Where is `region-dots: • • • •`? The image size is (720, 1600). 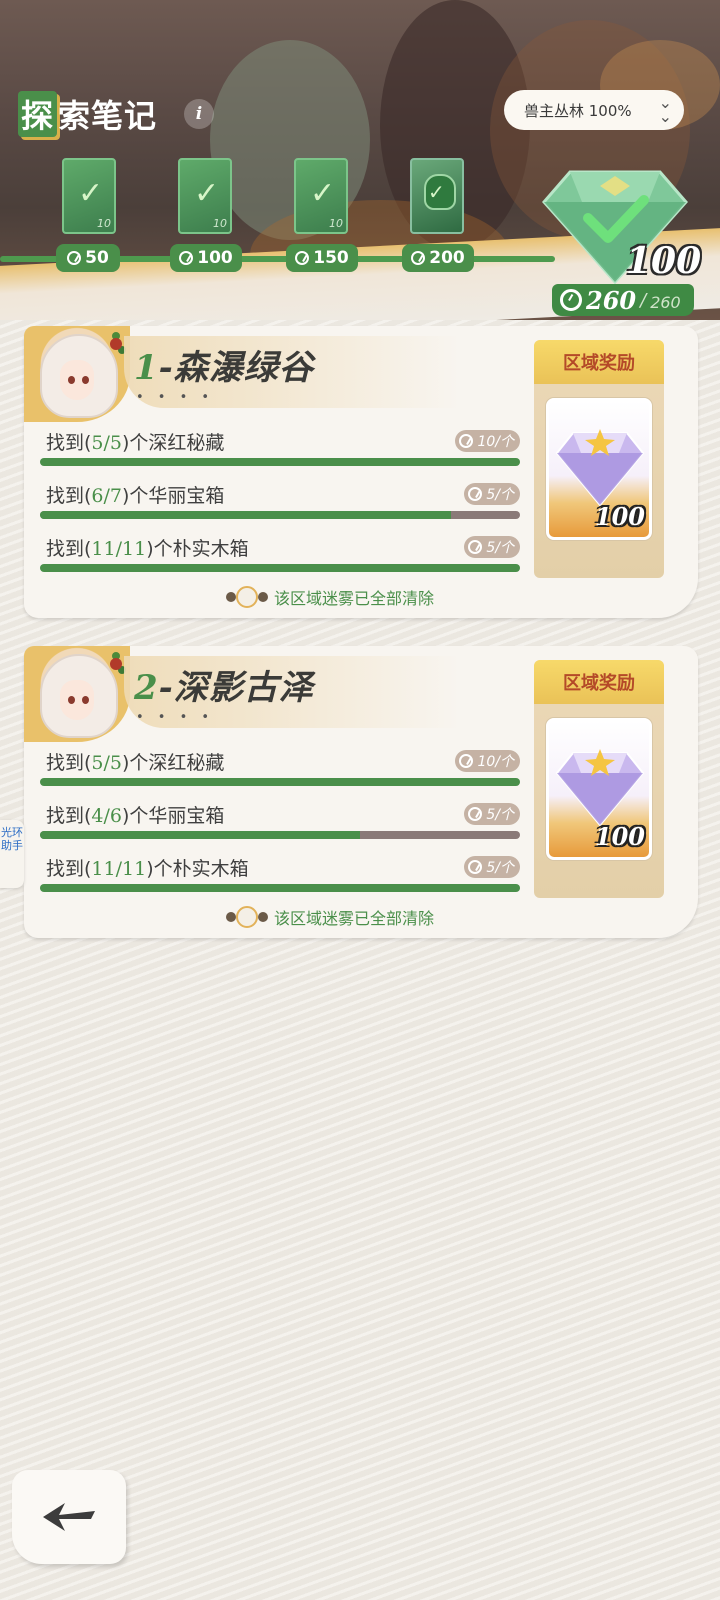
region-dots: • • • • is located at coordinates (175, 717).